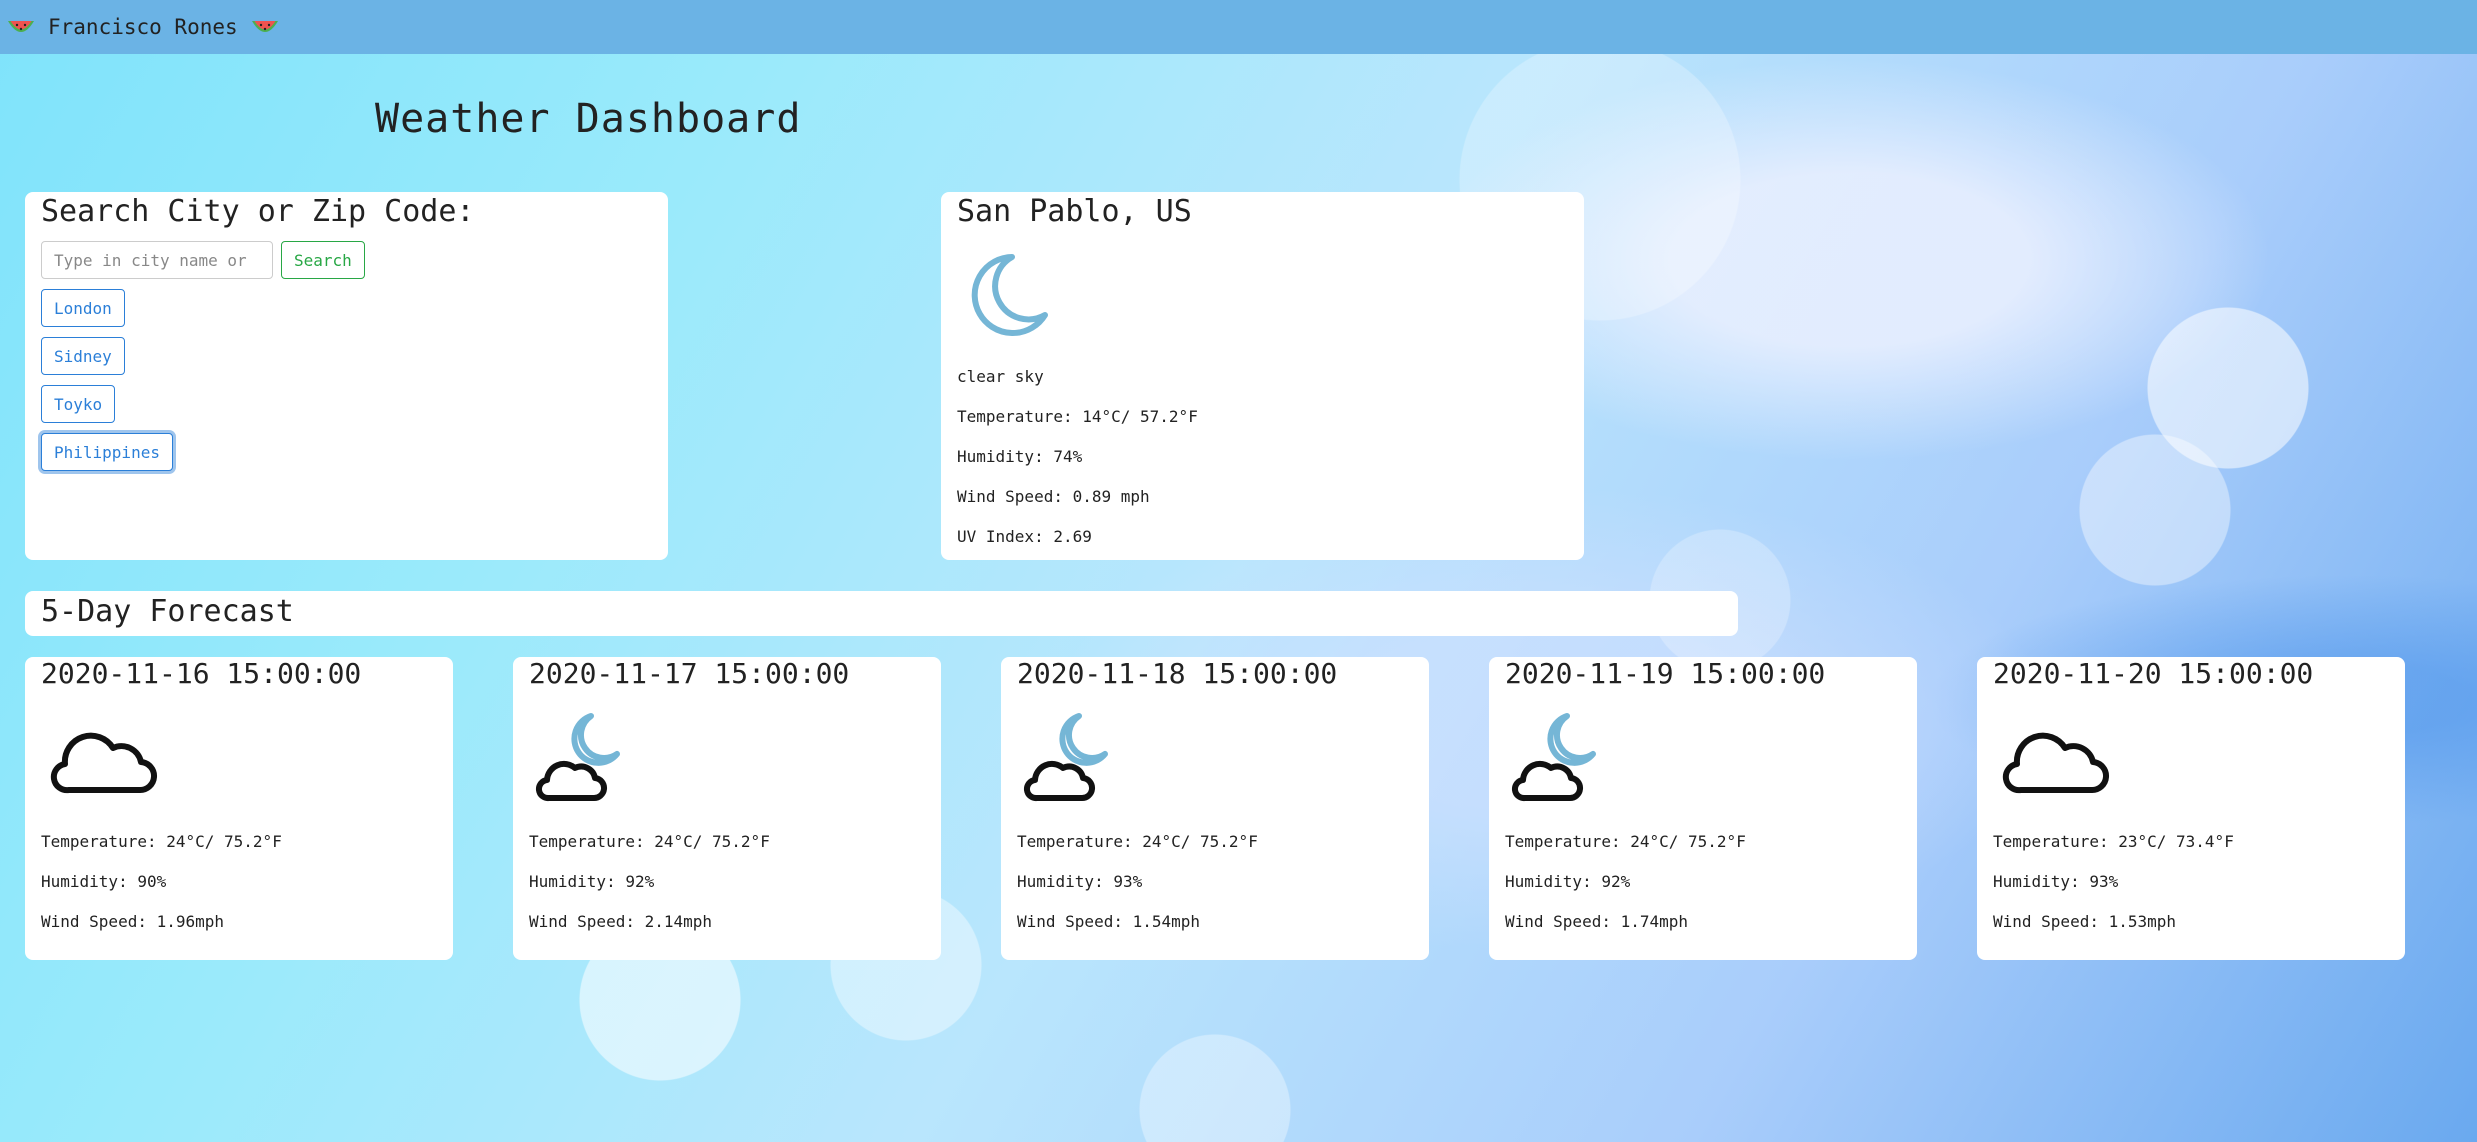 The height and width of the screenshot is (1142, 2477). What do you see at coordinates (1177, 673) in the screenshot?
I see `forecast-date: 2020-11-18 15:00:00` at bounding box center [1177, 673].